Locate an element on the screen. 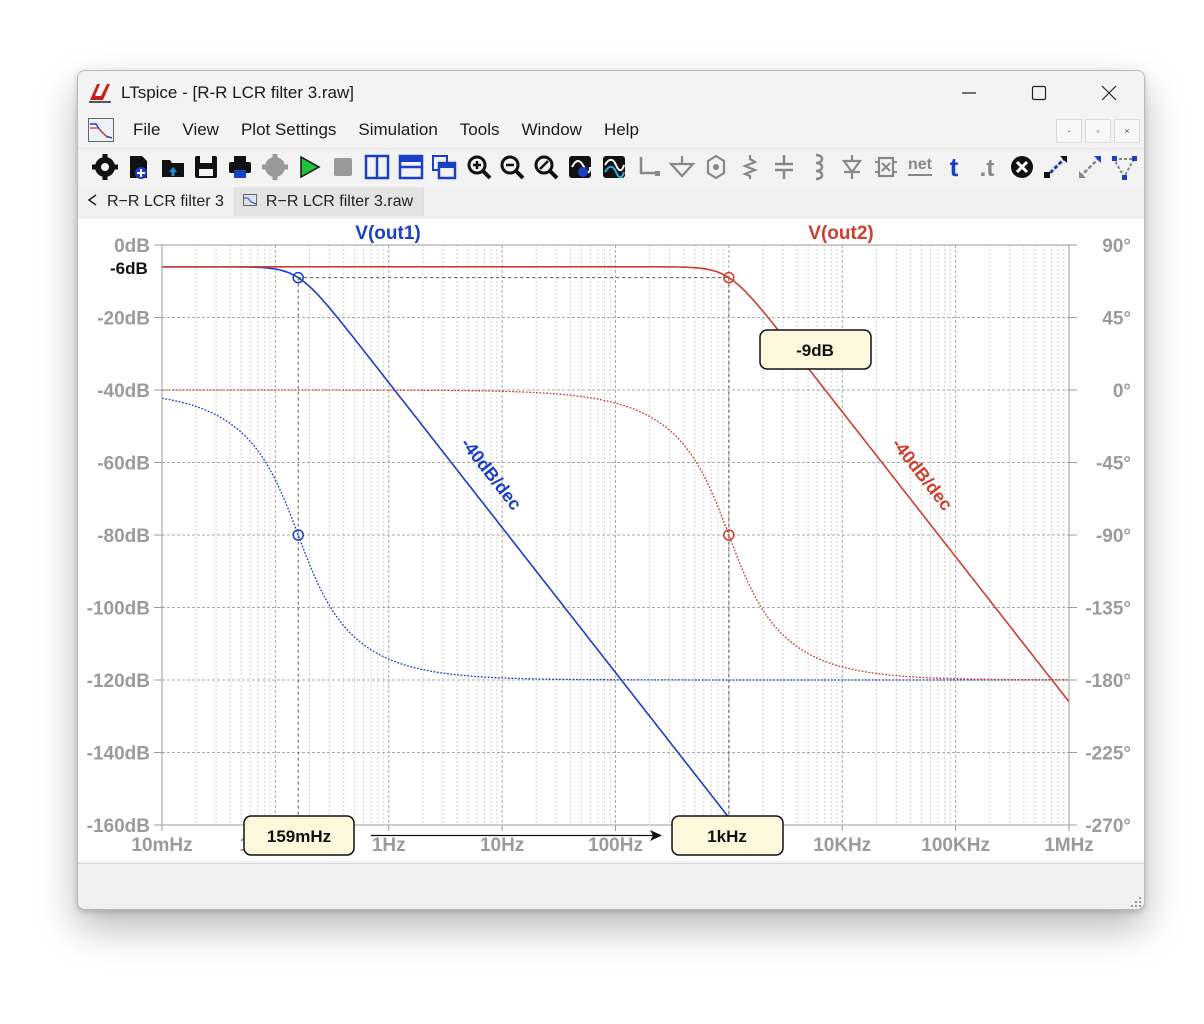 The image size is (1204, 1024). resistor-icon is located at coordinates (750, 167).